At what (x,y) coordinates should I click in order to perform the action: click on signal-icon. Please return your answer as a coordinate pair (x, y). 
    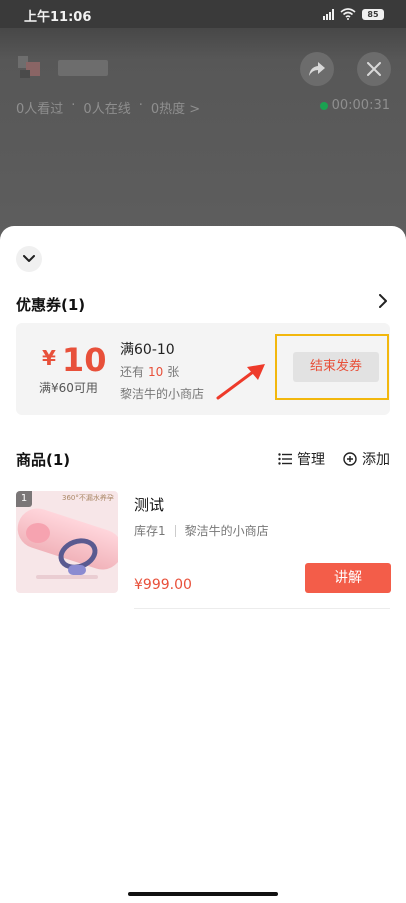
    Looking at the image, I should click on (328, 14).